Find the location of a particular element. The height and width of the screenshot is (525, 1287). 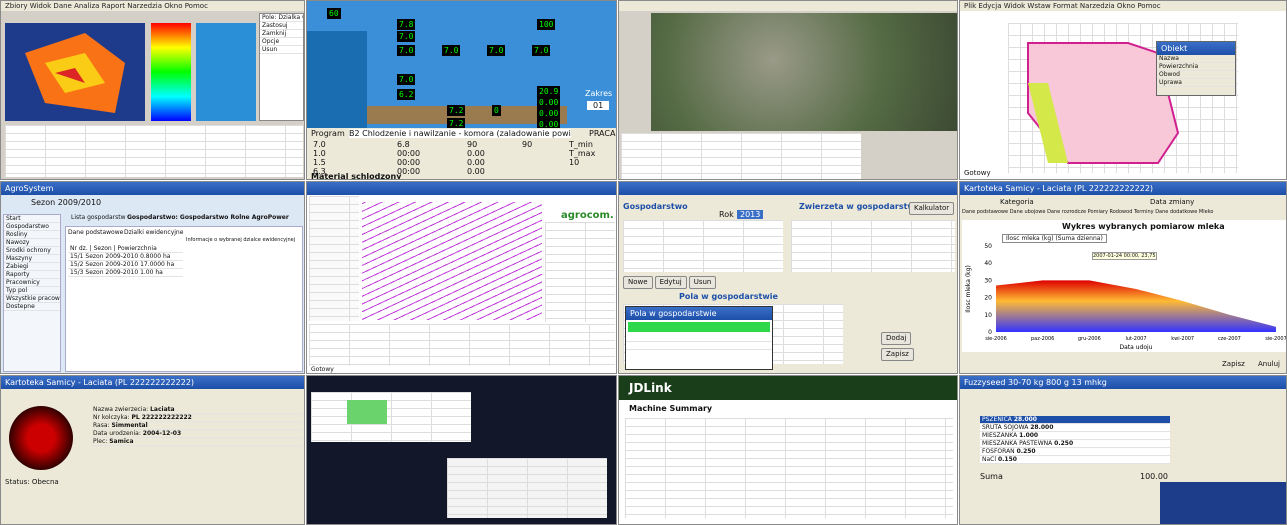

nav-item-9: Pracownicy is located at coordinates (32, 283).